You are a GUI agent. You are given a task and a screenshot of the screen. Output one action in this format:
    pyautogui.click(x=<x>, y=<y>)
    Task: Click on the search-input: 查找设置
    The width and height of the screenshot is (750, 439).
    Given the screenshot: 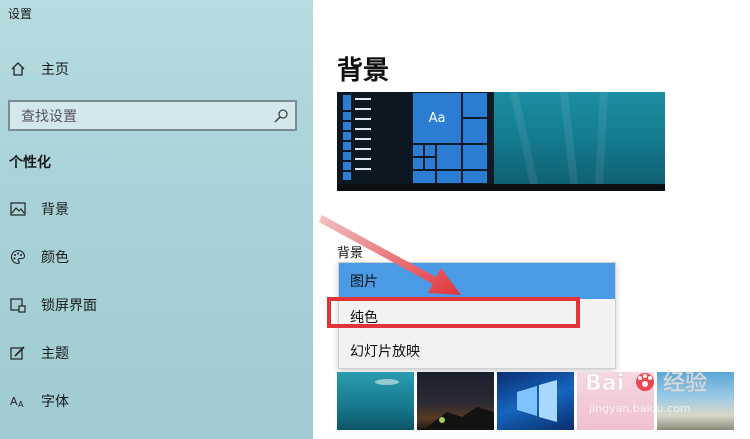 What is the action you would take?
    pyautogui.click(x=147, y=116)
    